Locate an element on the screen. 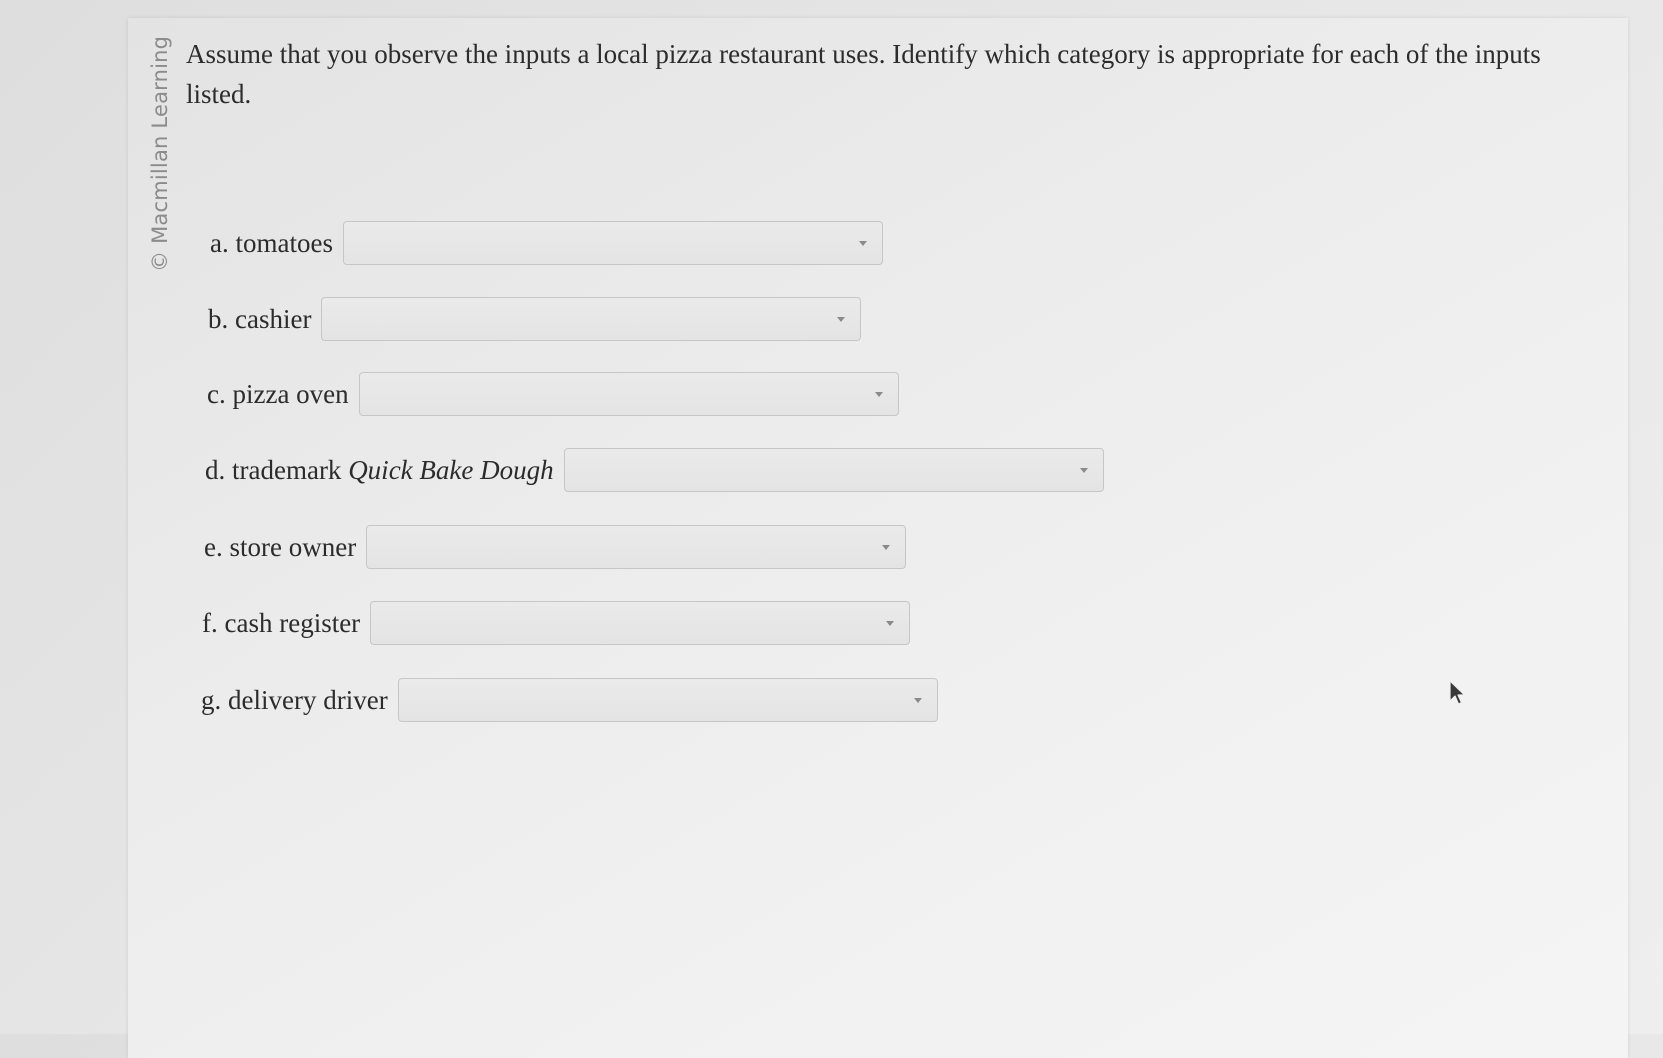  item-label-d-prefix: d. trademark is located at coordinates (277, 469).